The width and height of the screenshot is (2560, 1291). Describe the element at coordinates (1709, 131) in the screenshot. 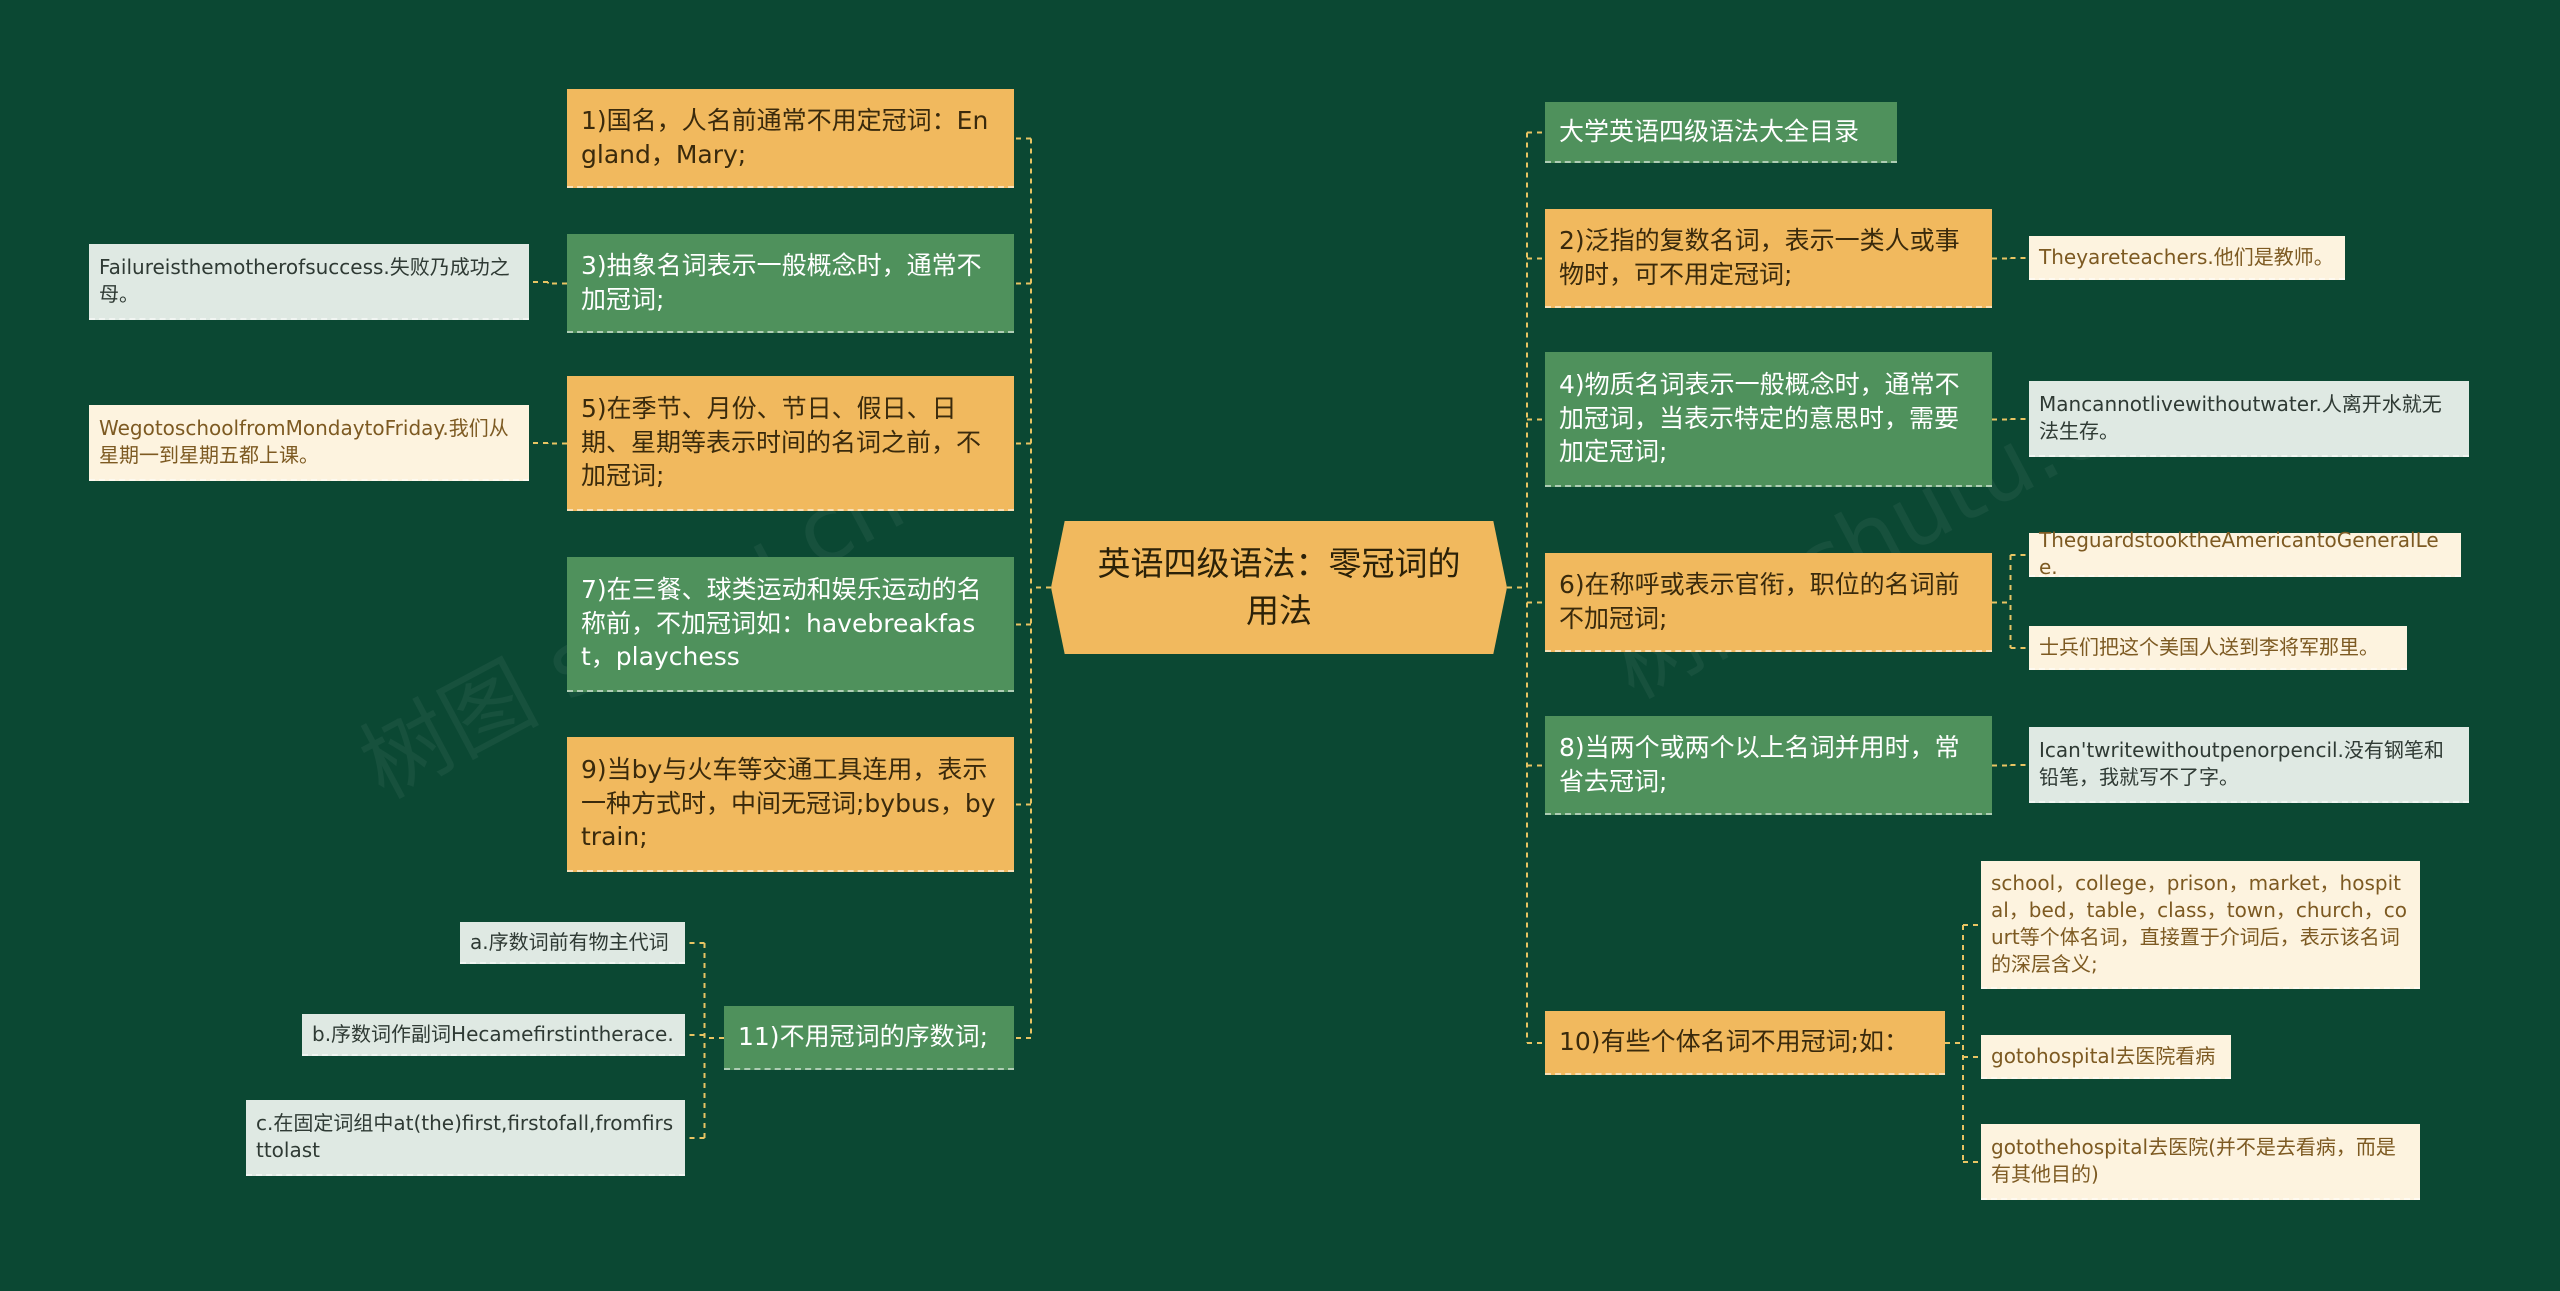

I see `branch-label: 大学英语四级语法大全目录` at that location.